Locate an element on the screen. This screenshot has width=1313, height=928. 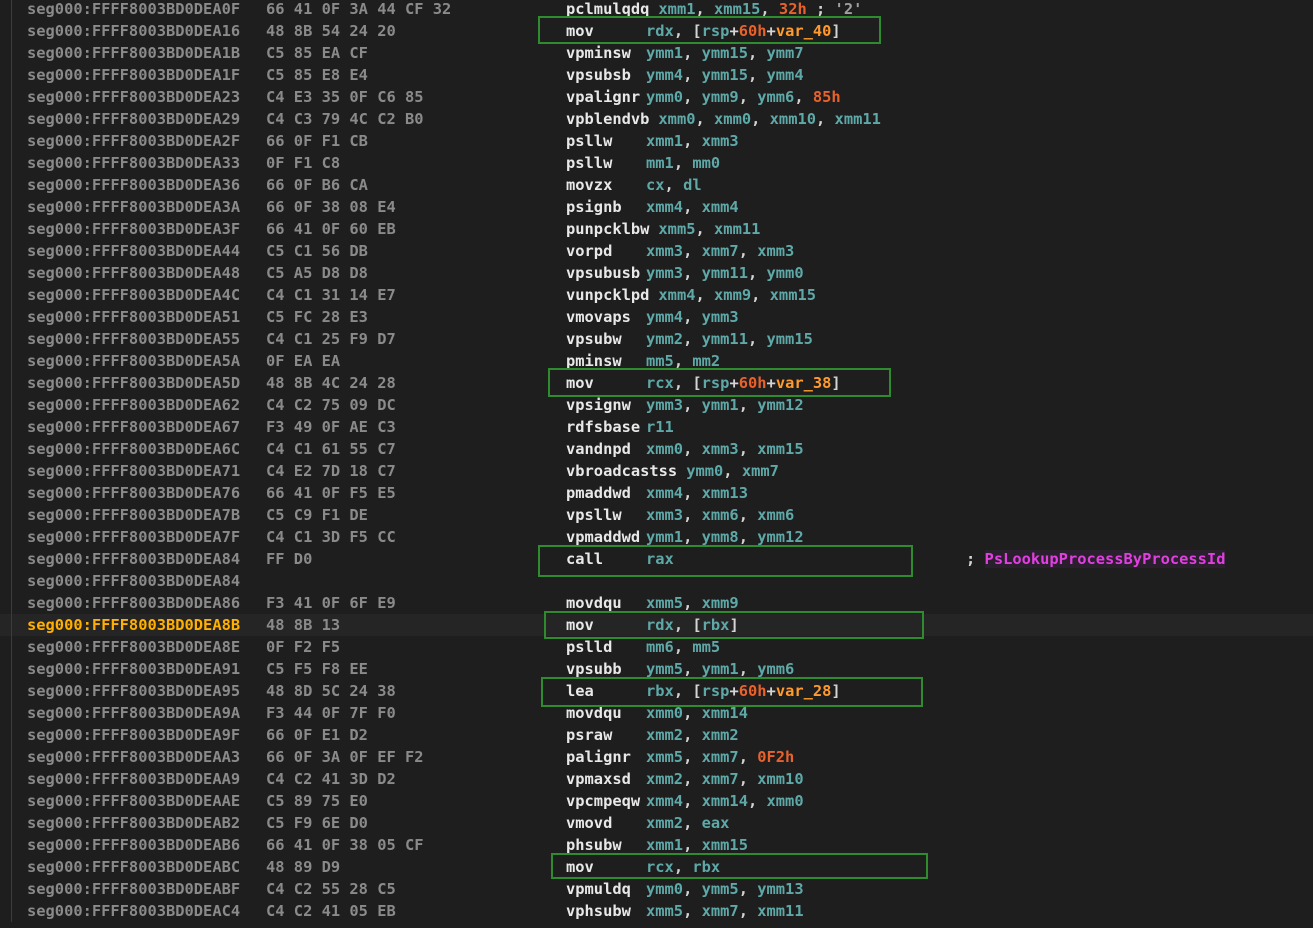
address: seg000:FFFF8003BD0DEAB6 is located at coordinates (133, 845).